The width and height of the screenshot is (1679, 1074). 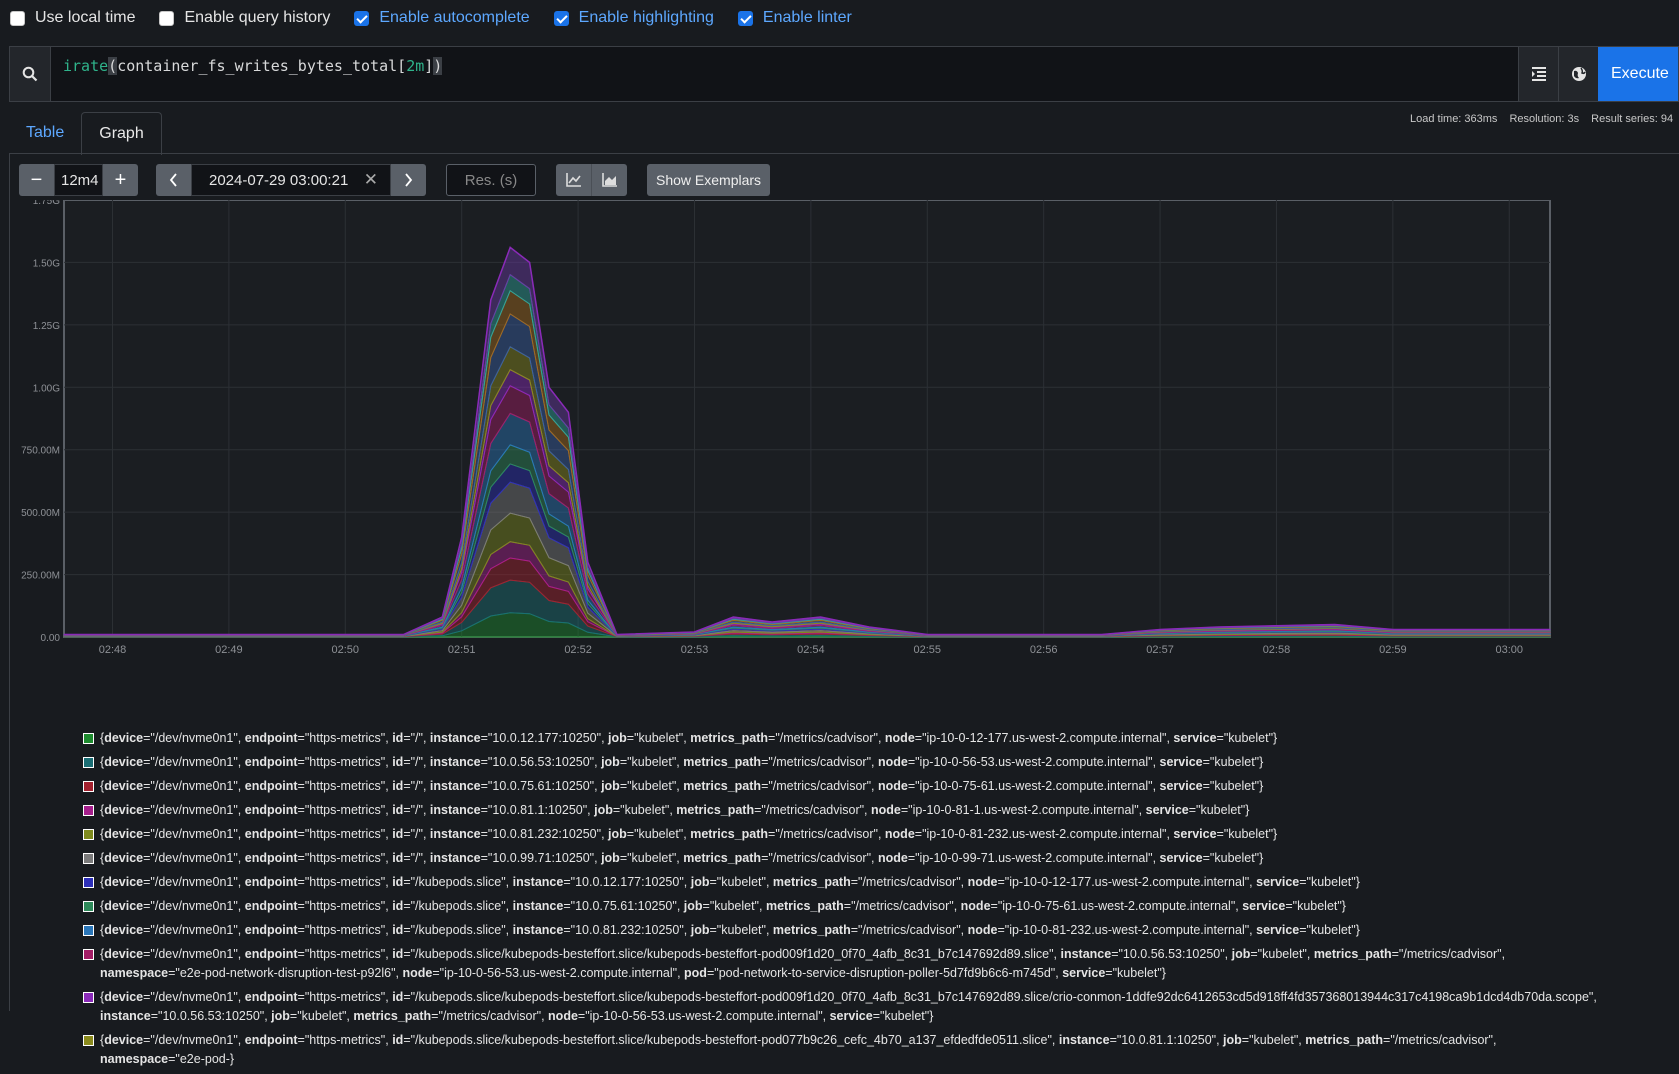 I want to click on stacked-button, so click(x=609, y=180).